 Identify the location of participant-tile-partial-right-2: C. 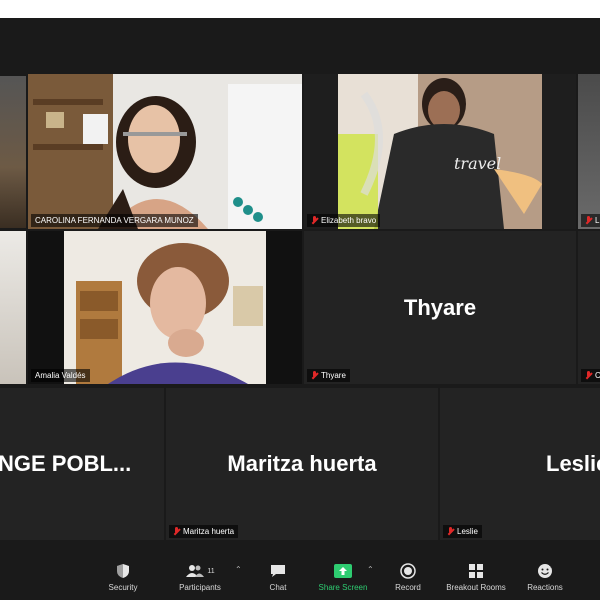
(589, 307).